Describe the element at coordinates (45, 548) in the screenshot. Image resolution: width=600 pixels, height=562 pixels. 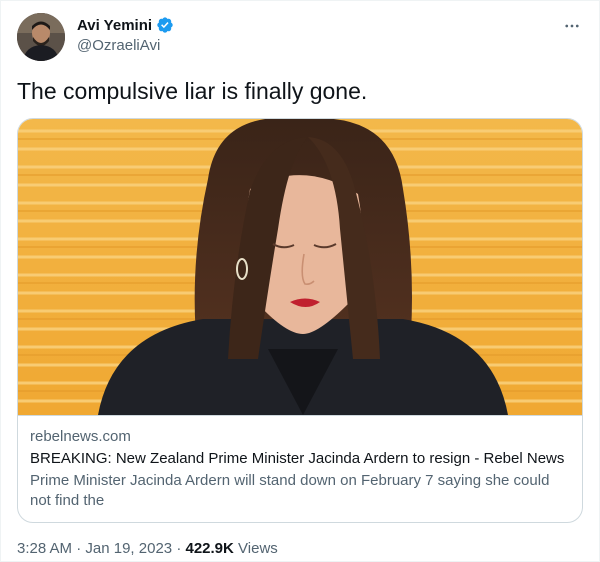
I see `tweet-time: 3:28 AM` at that location.